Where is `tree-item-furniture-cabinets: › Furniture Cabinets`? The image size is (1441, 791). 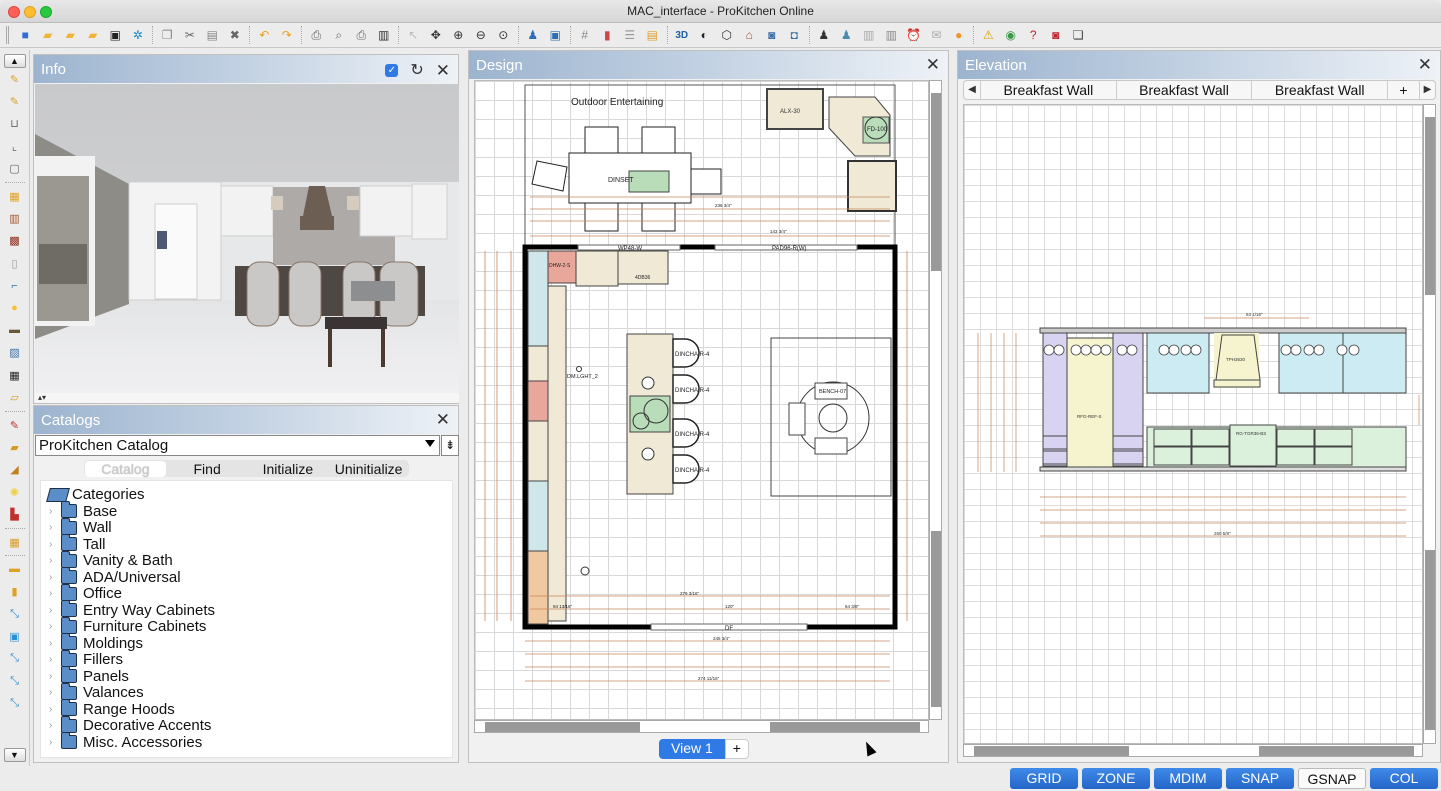
tree-item-furniture-cabinets: › Furniture Cabinets is located at coordinates (127, 625).